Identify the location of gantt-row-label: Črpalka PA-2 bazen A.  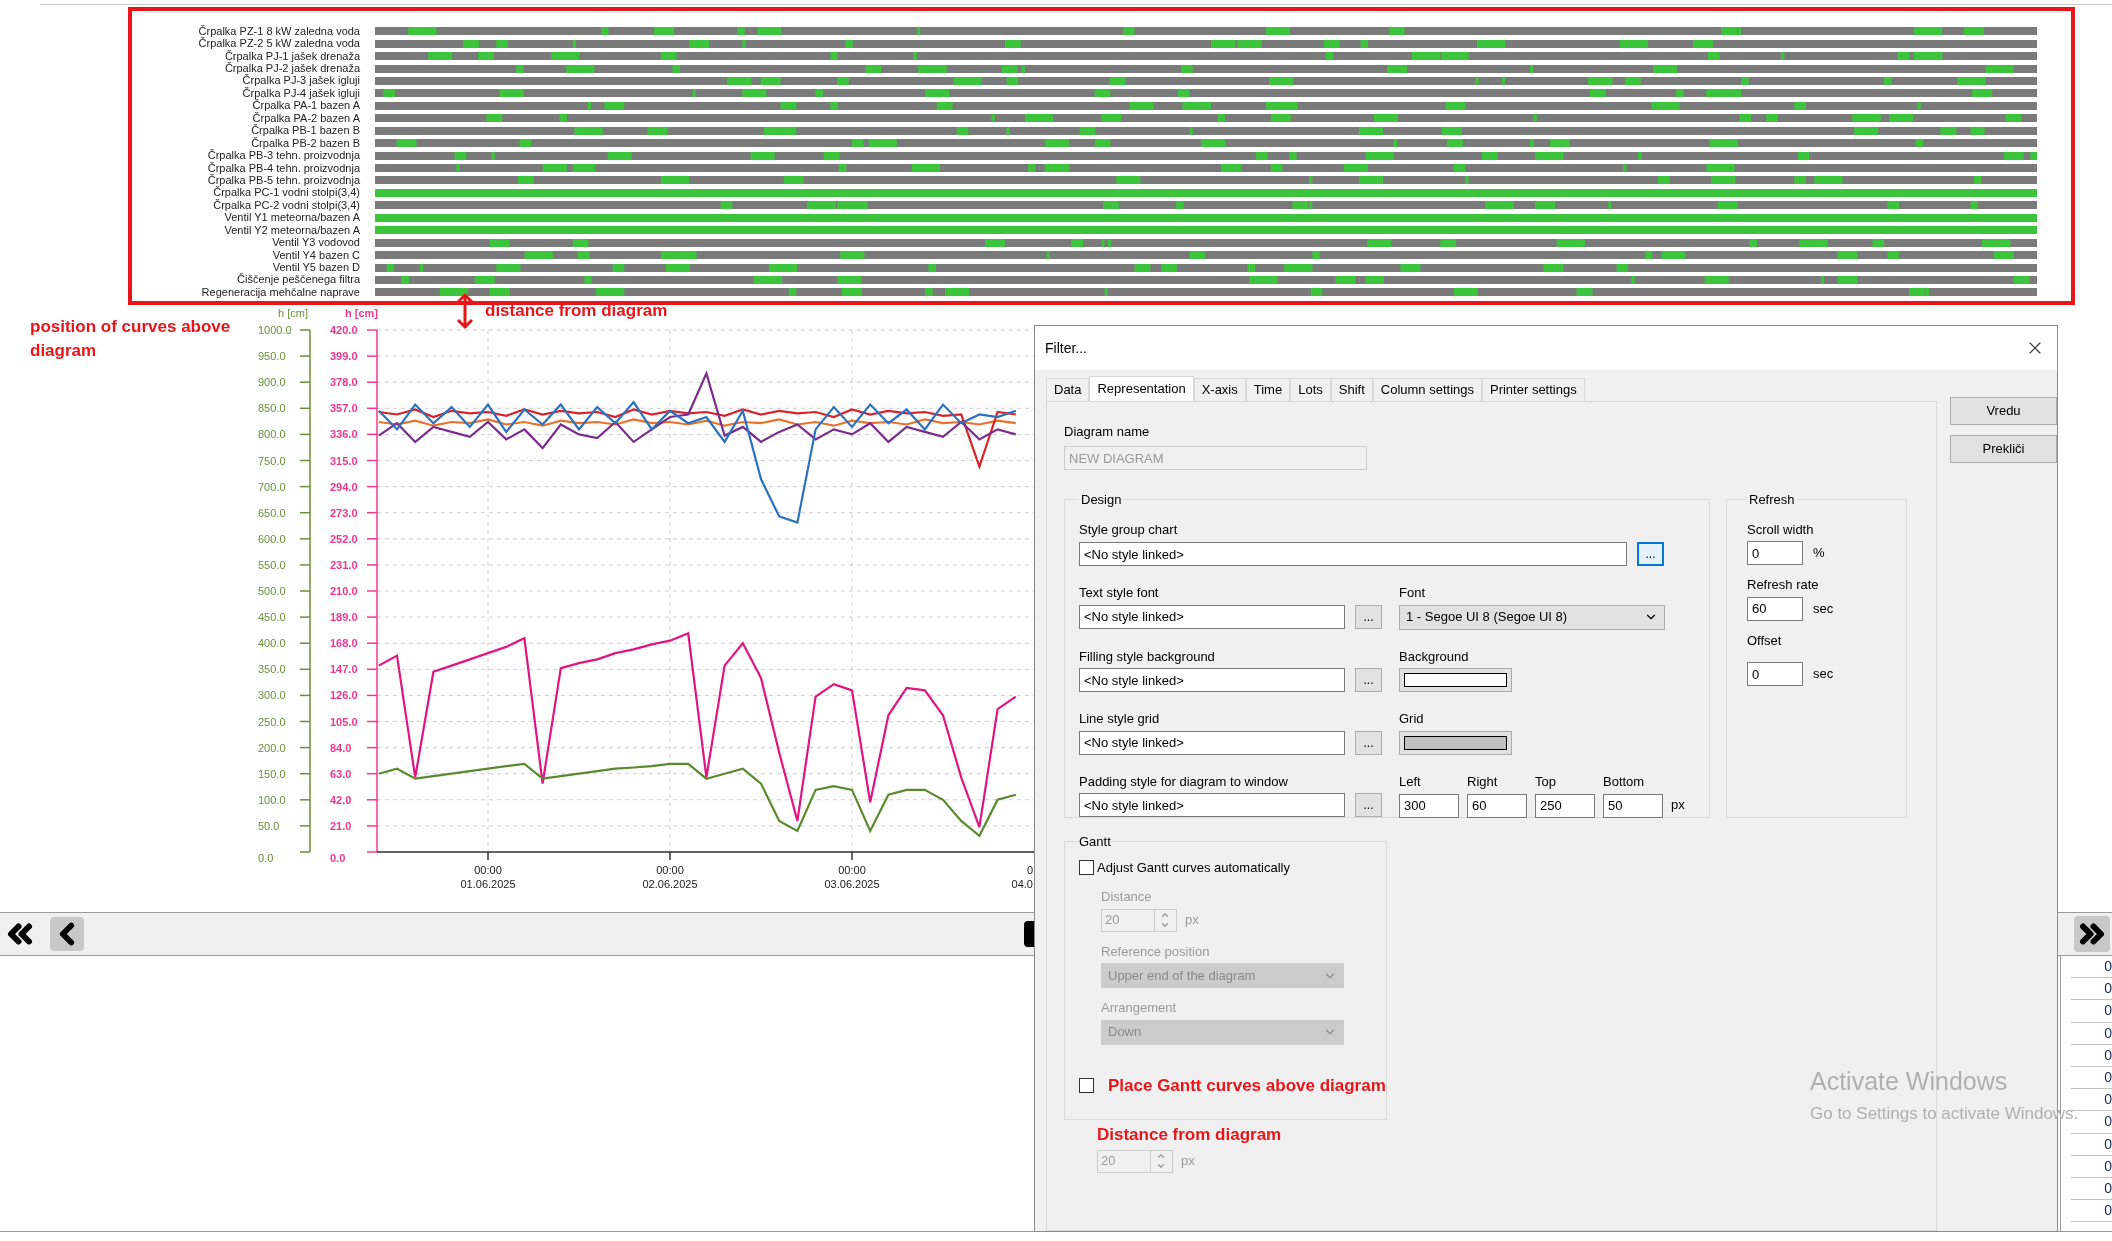
(305, 118).